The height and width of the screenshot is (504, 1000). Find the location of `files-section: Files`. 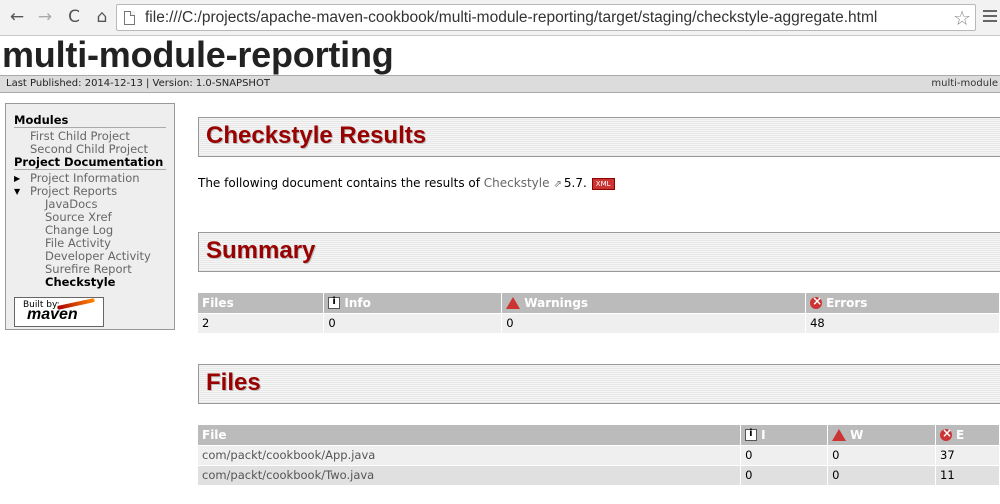

files-section: Files is located at coordinates (599, 384).